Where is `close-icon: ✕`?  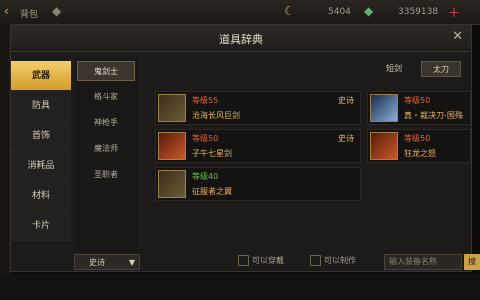 close-icon: ✕ is located at coordinates (457, 36).